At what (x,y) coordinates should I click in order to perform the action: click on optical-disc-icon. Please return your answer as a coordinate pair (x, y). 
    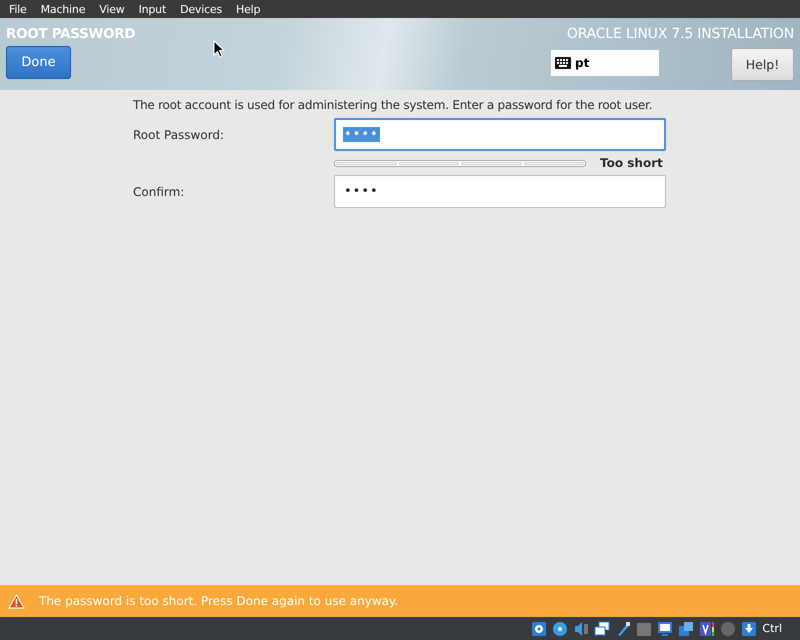
    Looking at the image, I should click on (560, 628).